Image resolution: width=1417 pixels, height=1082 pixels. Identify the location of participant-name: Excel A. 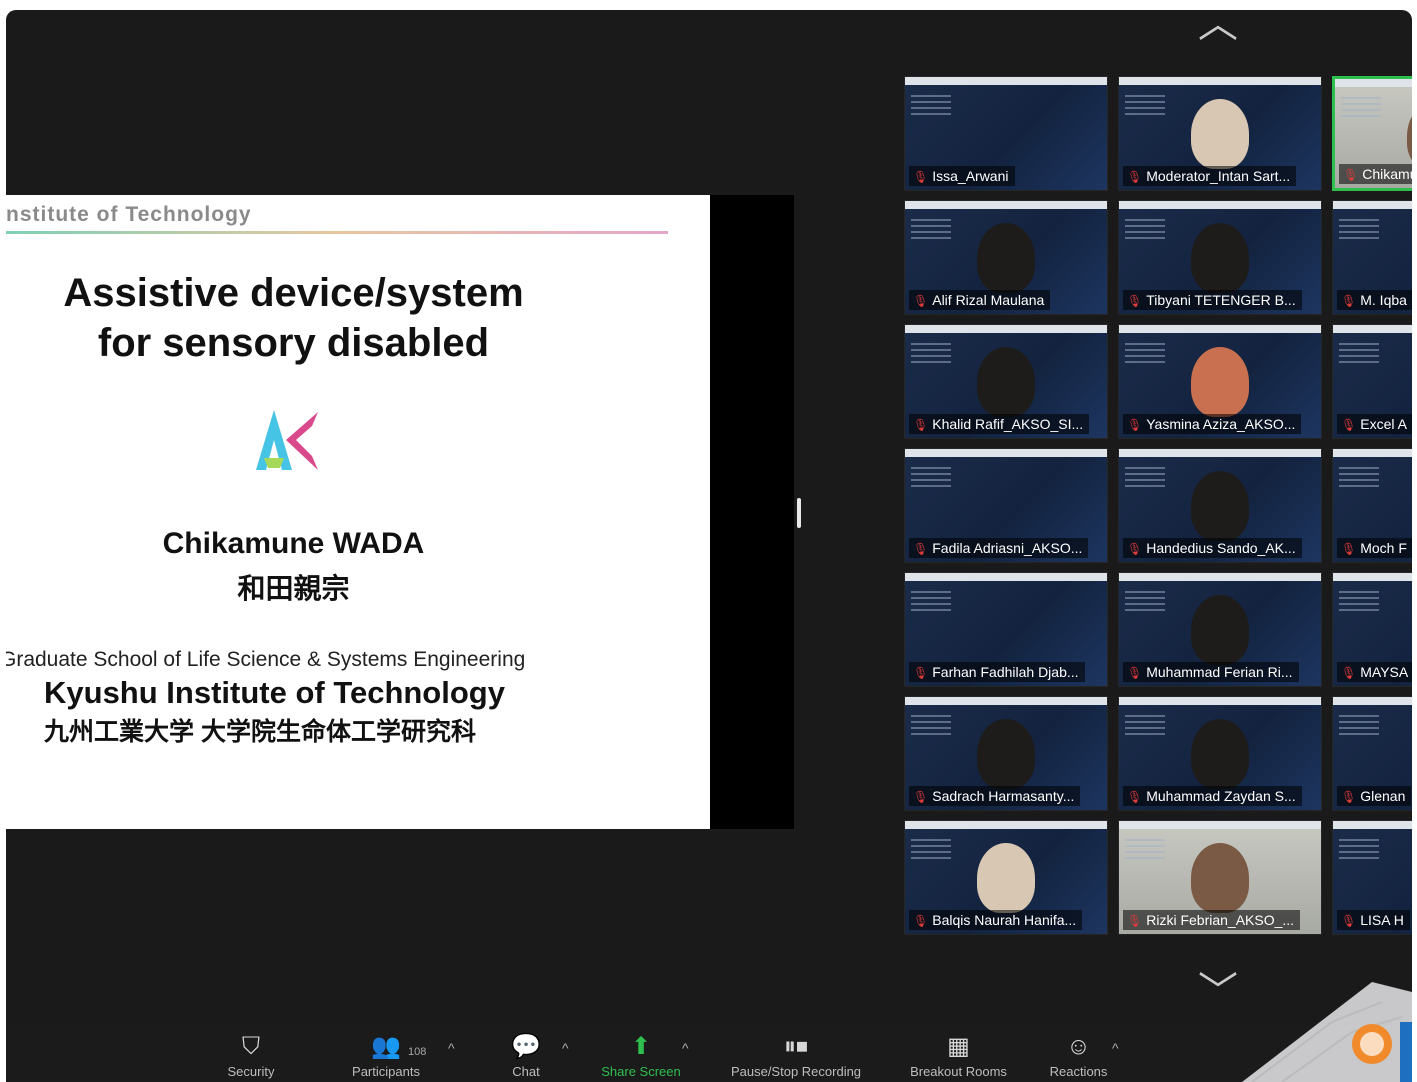
(1383, 424).